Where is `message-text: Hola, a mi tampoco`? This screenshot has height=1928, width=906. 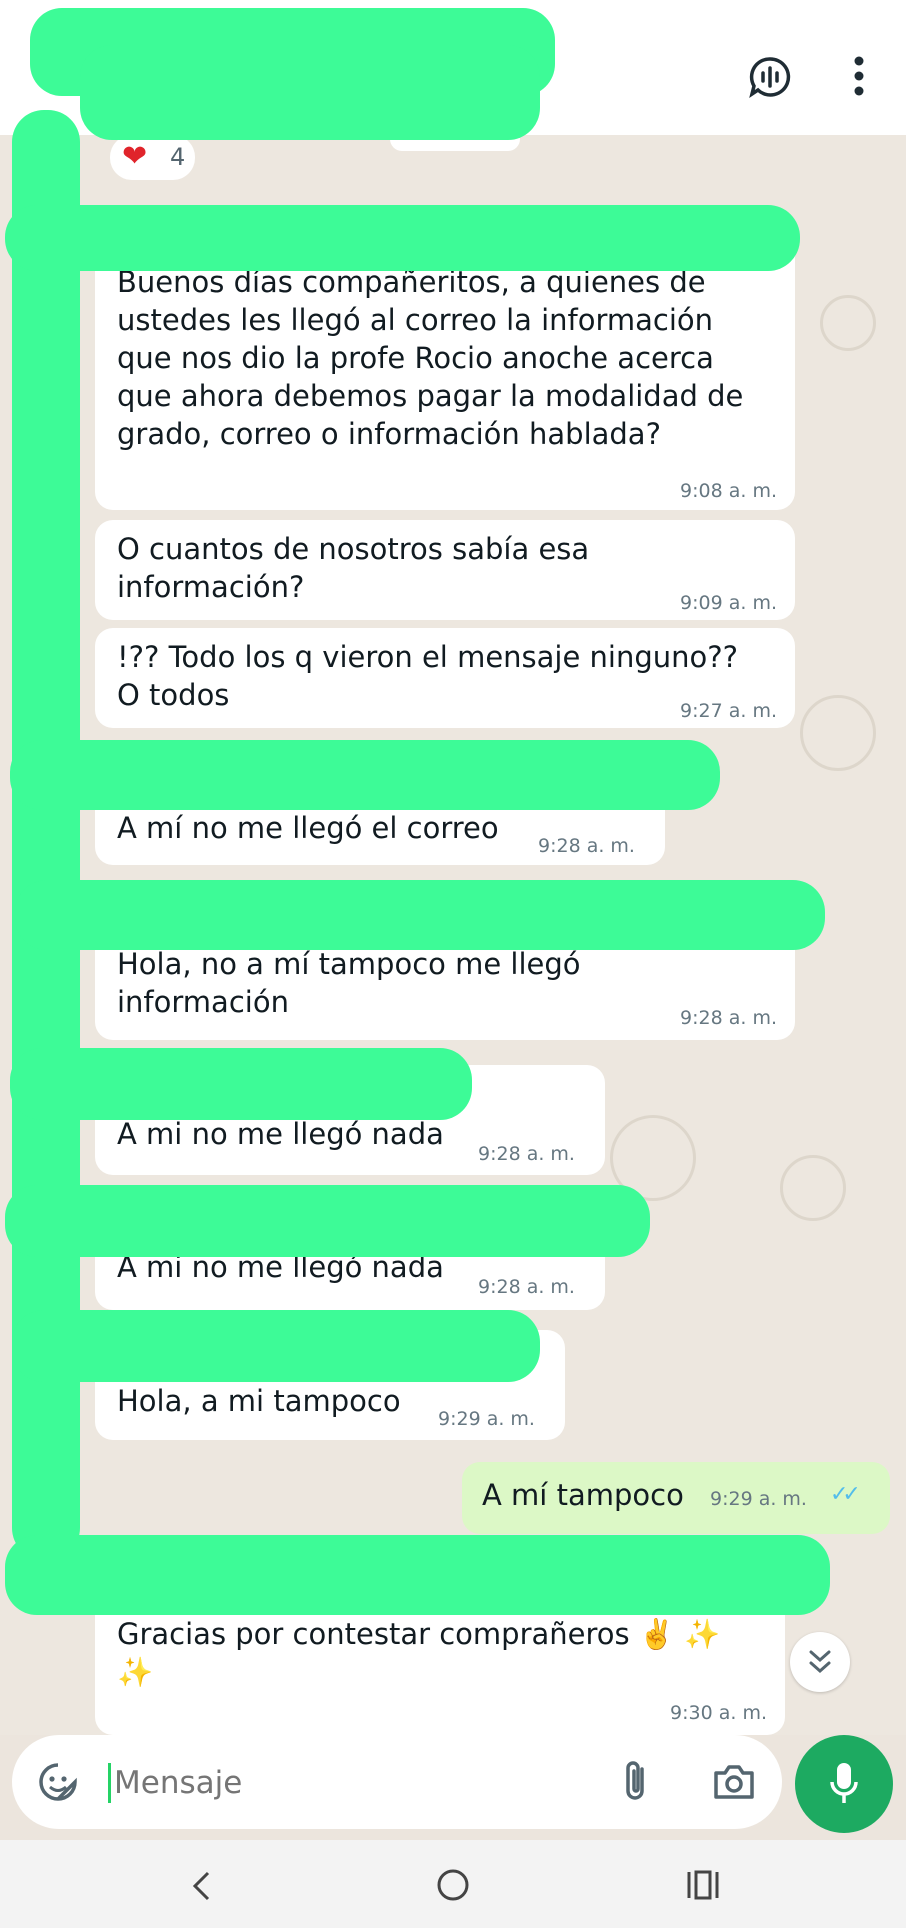
message-text: Hola, a mi tampoco is located at coordinates (259, 1401).